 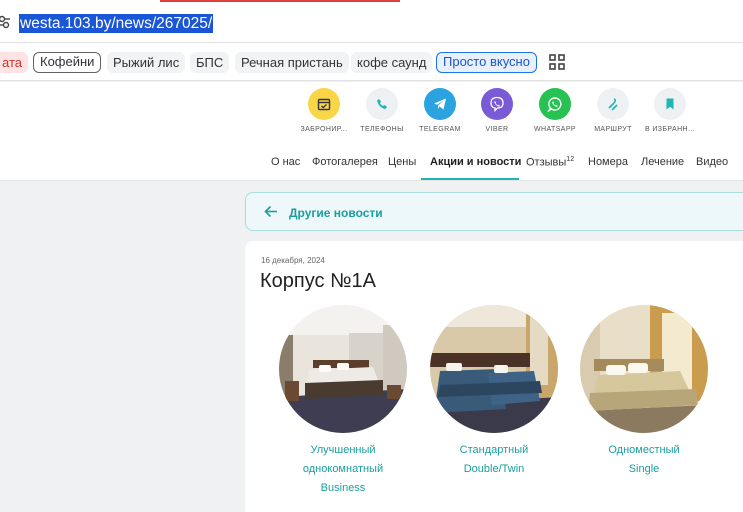 What do you see at coordinates (494, 450) in the screenshot?
I see `room-caption-line: Стандартный` at bounding box center [494, 450].